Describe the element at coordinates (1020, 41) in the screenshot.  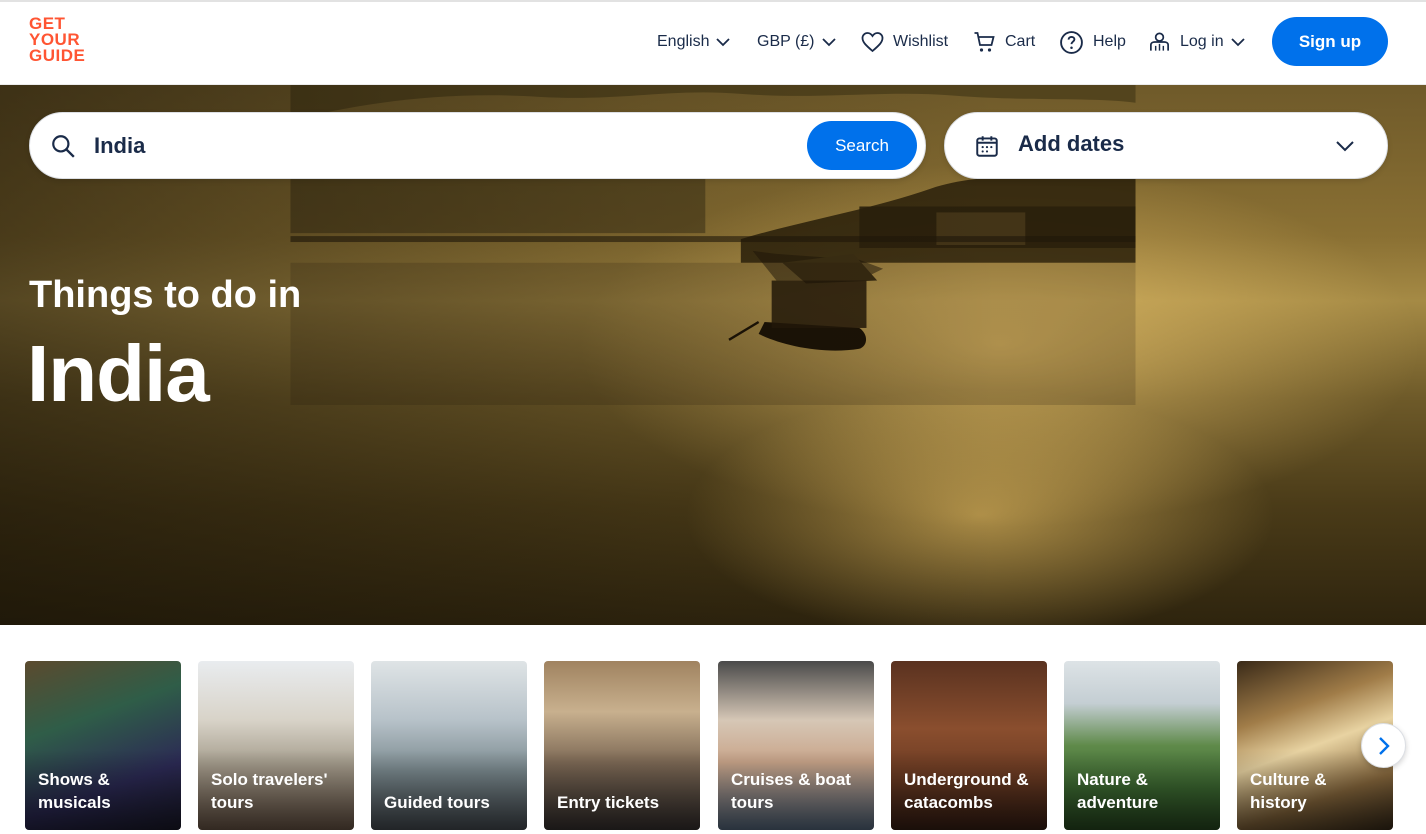
I see `cart-label: Cart` at that location.